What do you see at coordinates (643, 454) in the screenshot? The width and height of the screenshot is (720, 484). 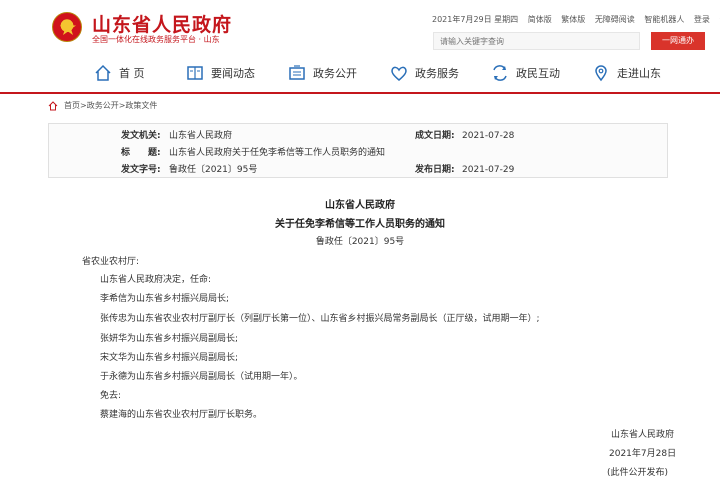 I see `document-sign-date: 2021年7月28日` at bounding box center [643, 454].